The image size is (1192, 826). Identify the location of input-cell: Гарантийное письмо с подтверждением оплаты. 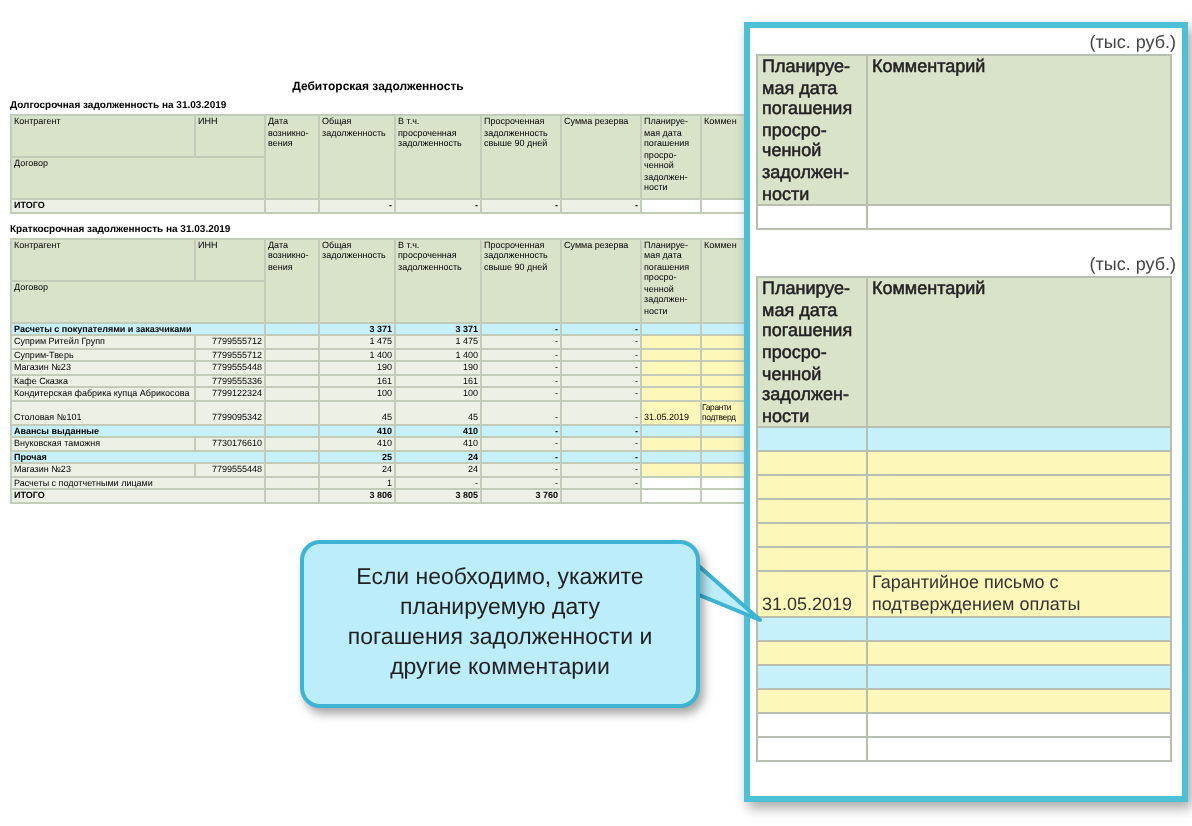
(1019, 593).